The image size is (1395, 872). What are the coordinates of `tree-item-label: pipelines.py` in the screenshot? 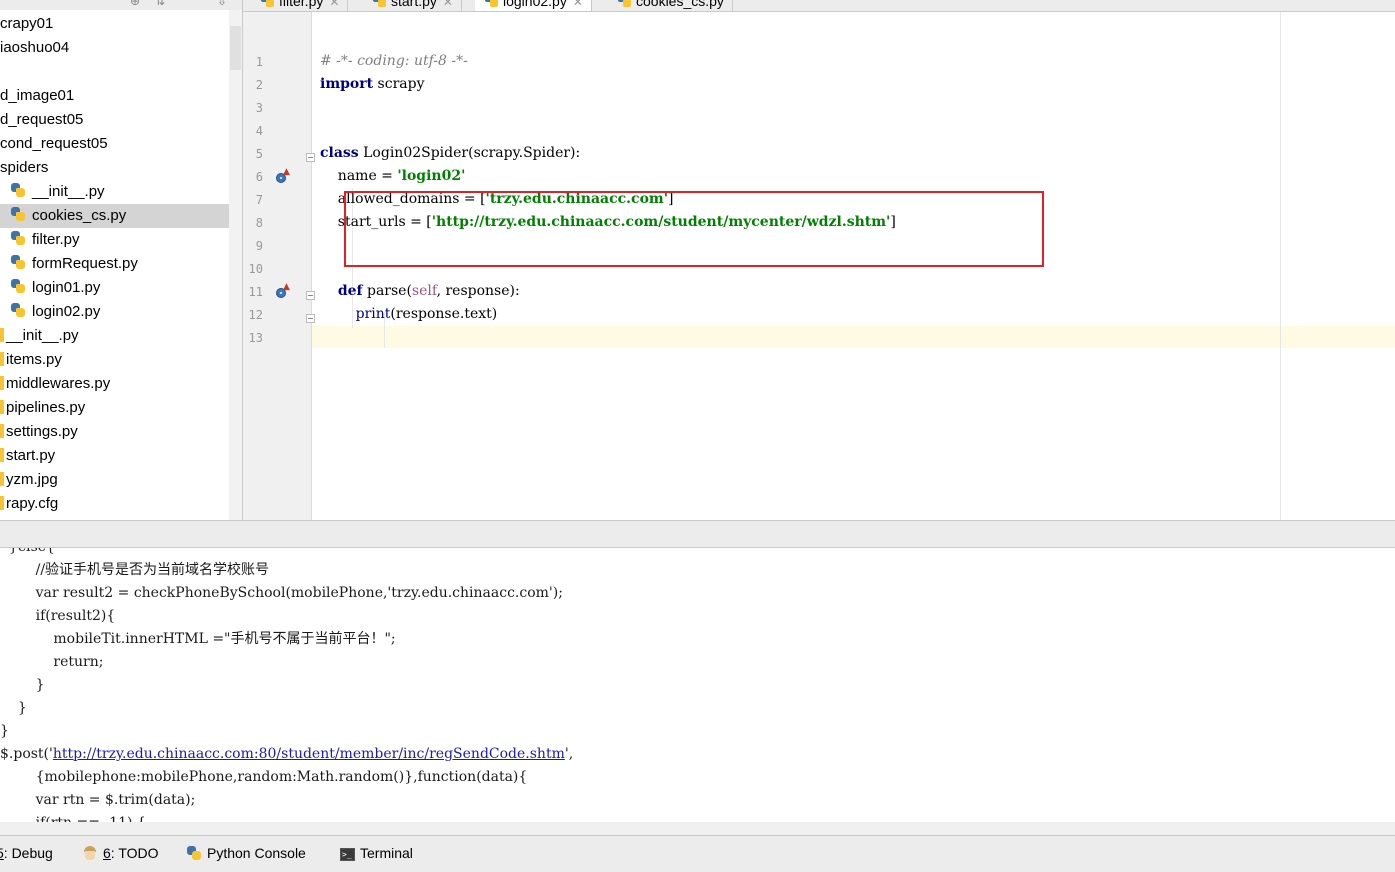 It's located at (46, 407).